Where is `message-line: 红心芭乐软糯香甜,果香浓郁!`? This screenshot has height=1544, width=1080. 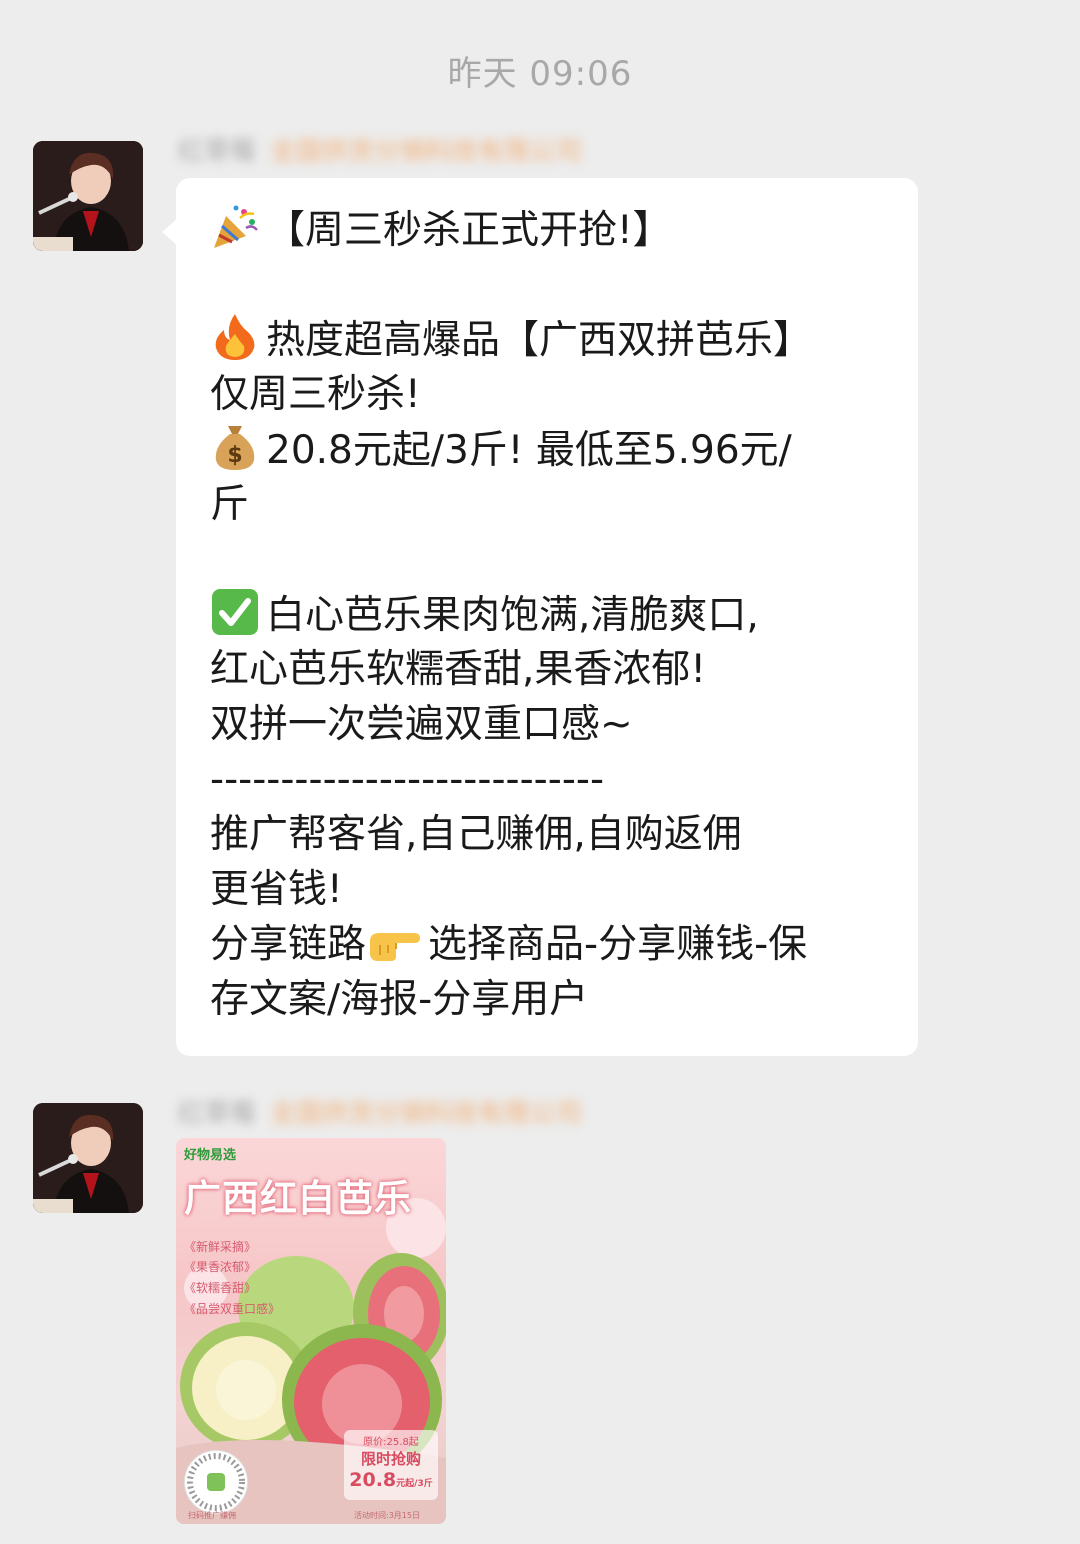
message-line: 红心芭乐软糯香甜,果香浓郁! is located at coordinates (458, 669).